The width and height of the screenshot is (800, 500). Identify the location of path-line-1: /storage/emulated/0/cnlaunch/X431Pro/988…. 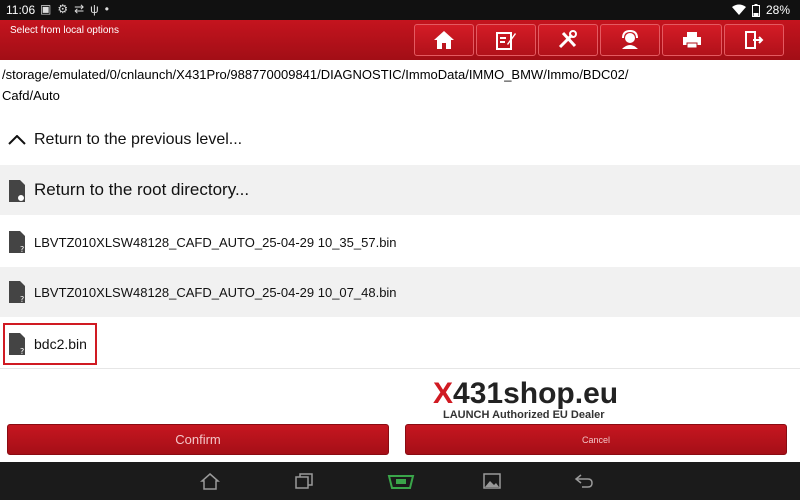
(315, 74).